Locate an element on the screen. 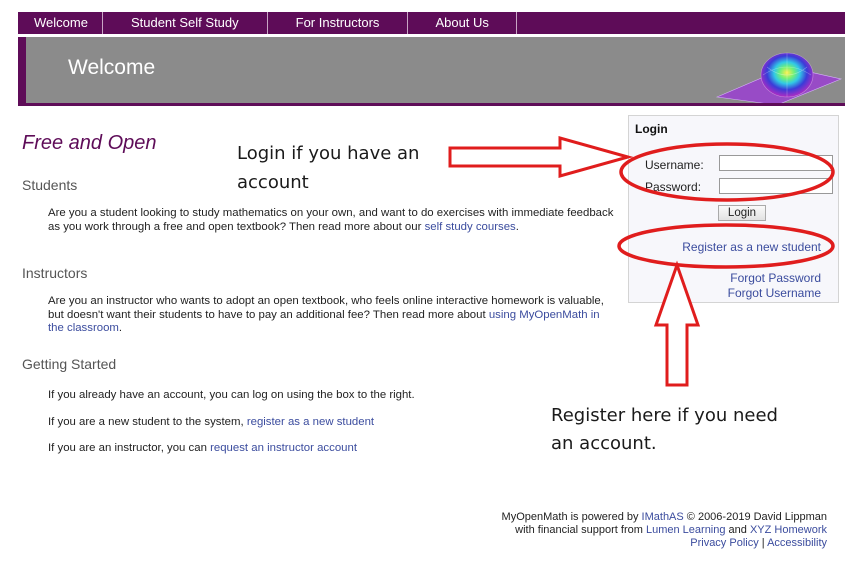 The height and width of the screenshot is (564, 845). password-input is located at coordinates (776, 186).